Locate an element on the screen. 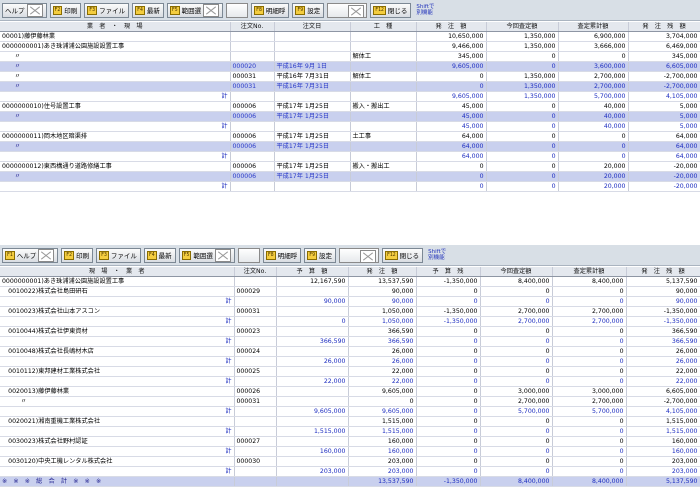  column-header: 現 場 ・ 業 者 is located at coordinates (117, 272).